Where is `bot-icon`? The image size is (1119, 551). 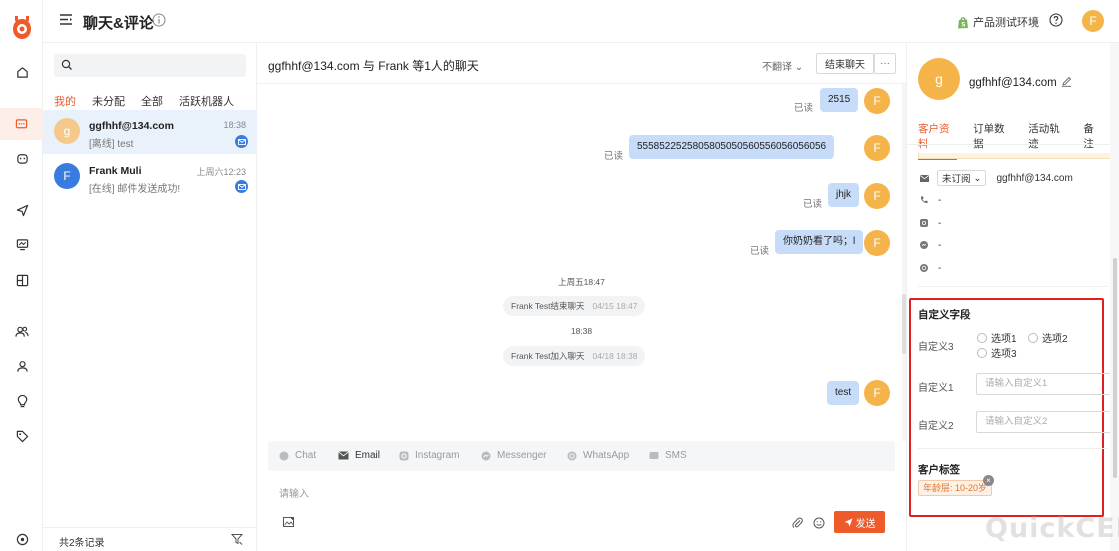 bot-icon is located at coordinates (22, 158).